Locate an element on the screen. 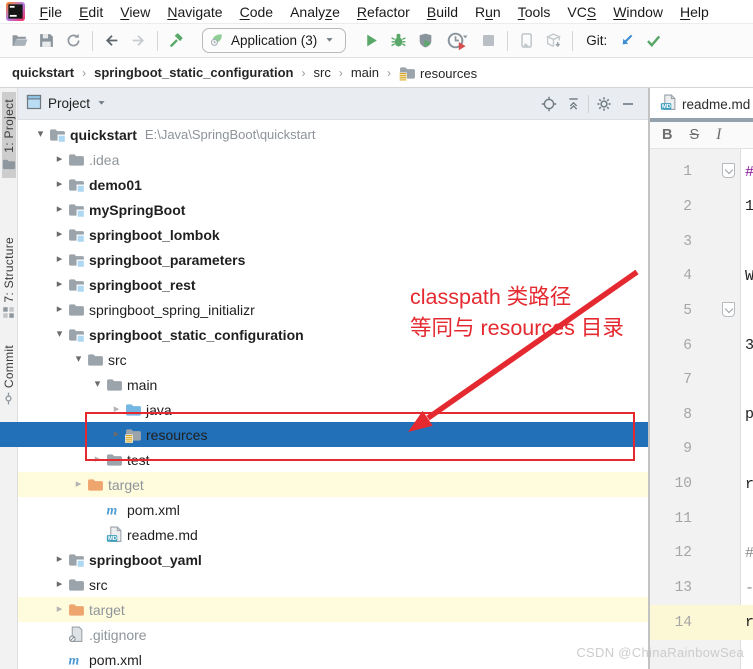 The width and height of the screenshot is (753, 669). tab-readme-md: MD readme.md is located at coordinates (701, 104).